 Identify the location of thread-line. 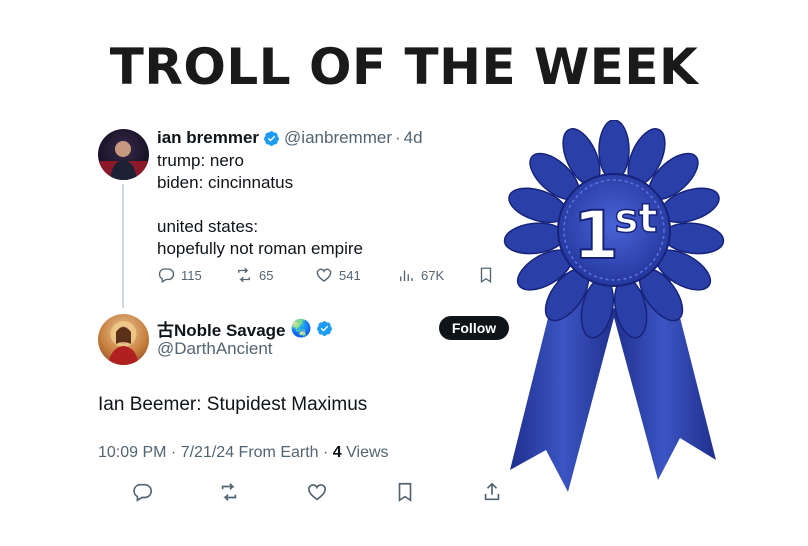
(123, 246).